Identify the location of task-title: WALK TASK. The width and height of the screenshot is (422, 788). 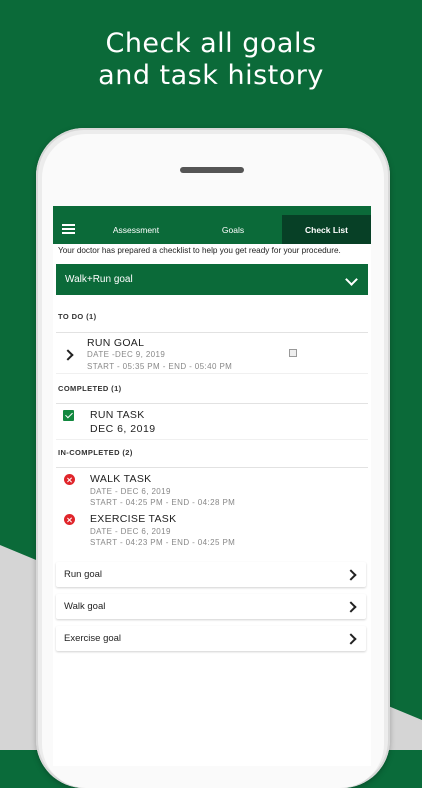
(121, 479).